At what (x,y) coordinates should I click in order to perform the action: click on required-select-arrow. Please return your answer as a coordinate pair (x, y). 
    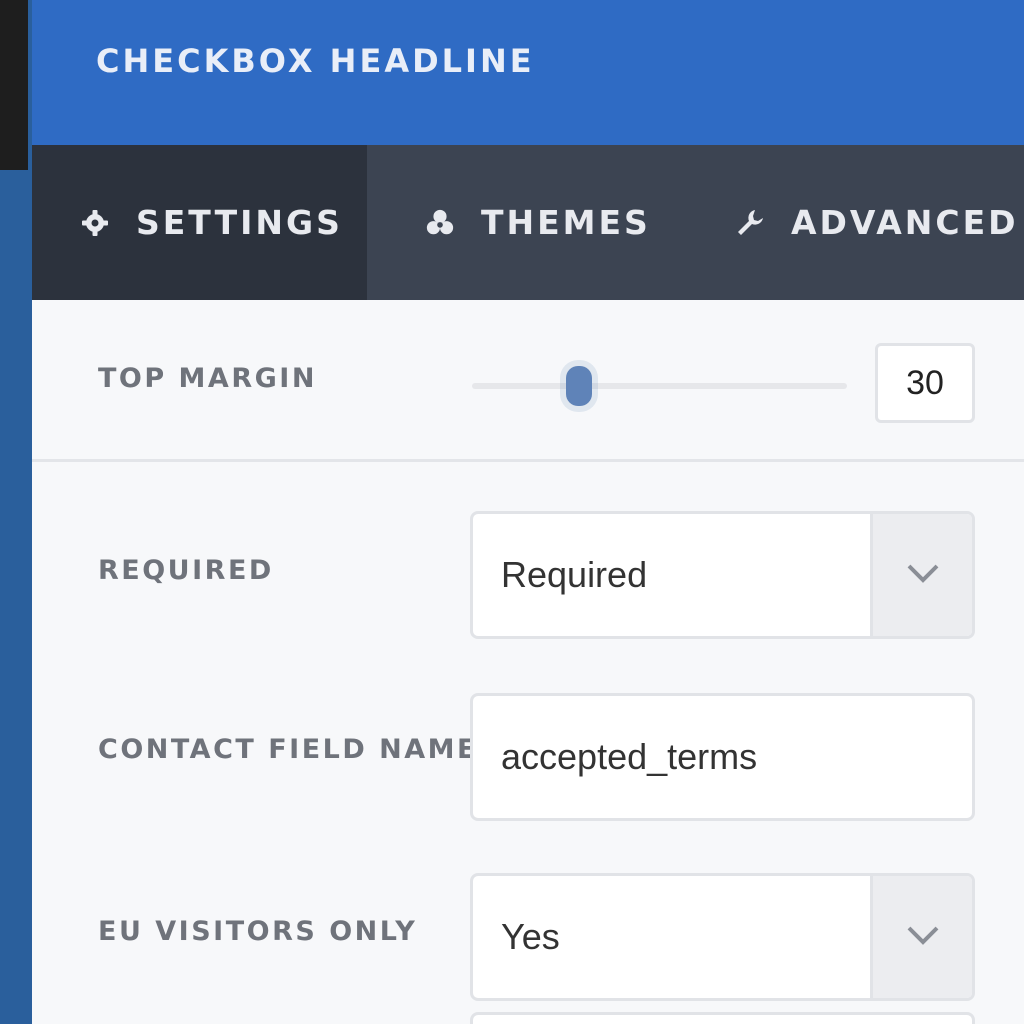
    Looking at the image, I should click on (921, 575).